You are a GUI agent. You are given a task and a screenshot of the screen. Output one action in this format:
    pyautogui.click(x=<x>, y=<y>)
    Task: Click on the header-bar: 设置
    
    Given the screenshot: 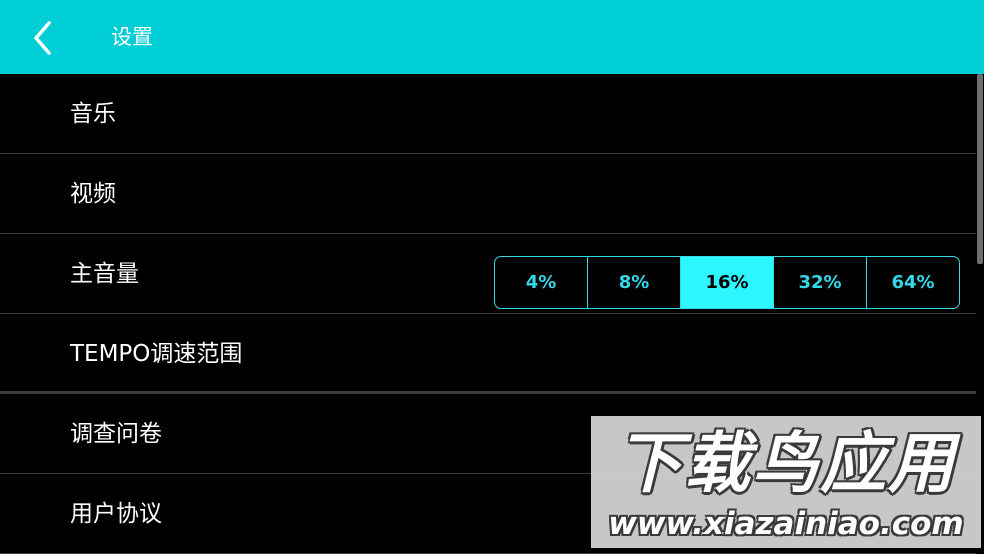 What is the action you would take?
    pyautogui.click(x=492, y=37)
    